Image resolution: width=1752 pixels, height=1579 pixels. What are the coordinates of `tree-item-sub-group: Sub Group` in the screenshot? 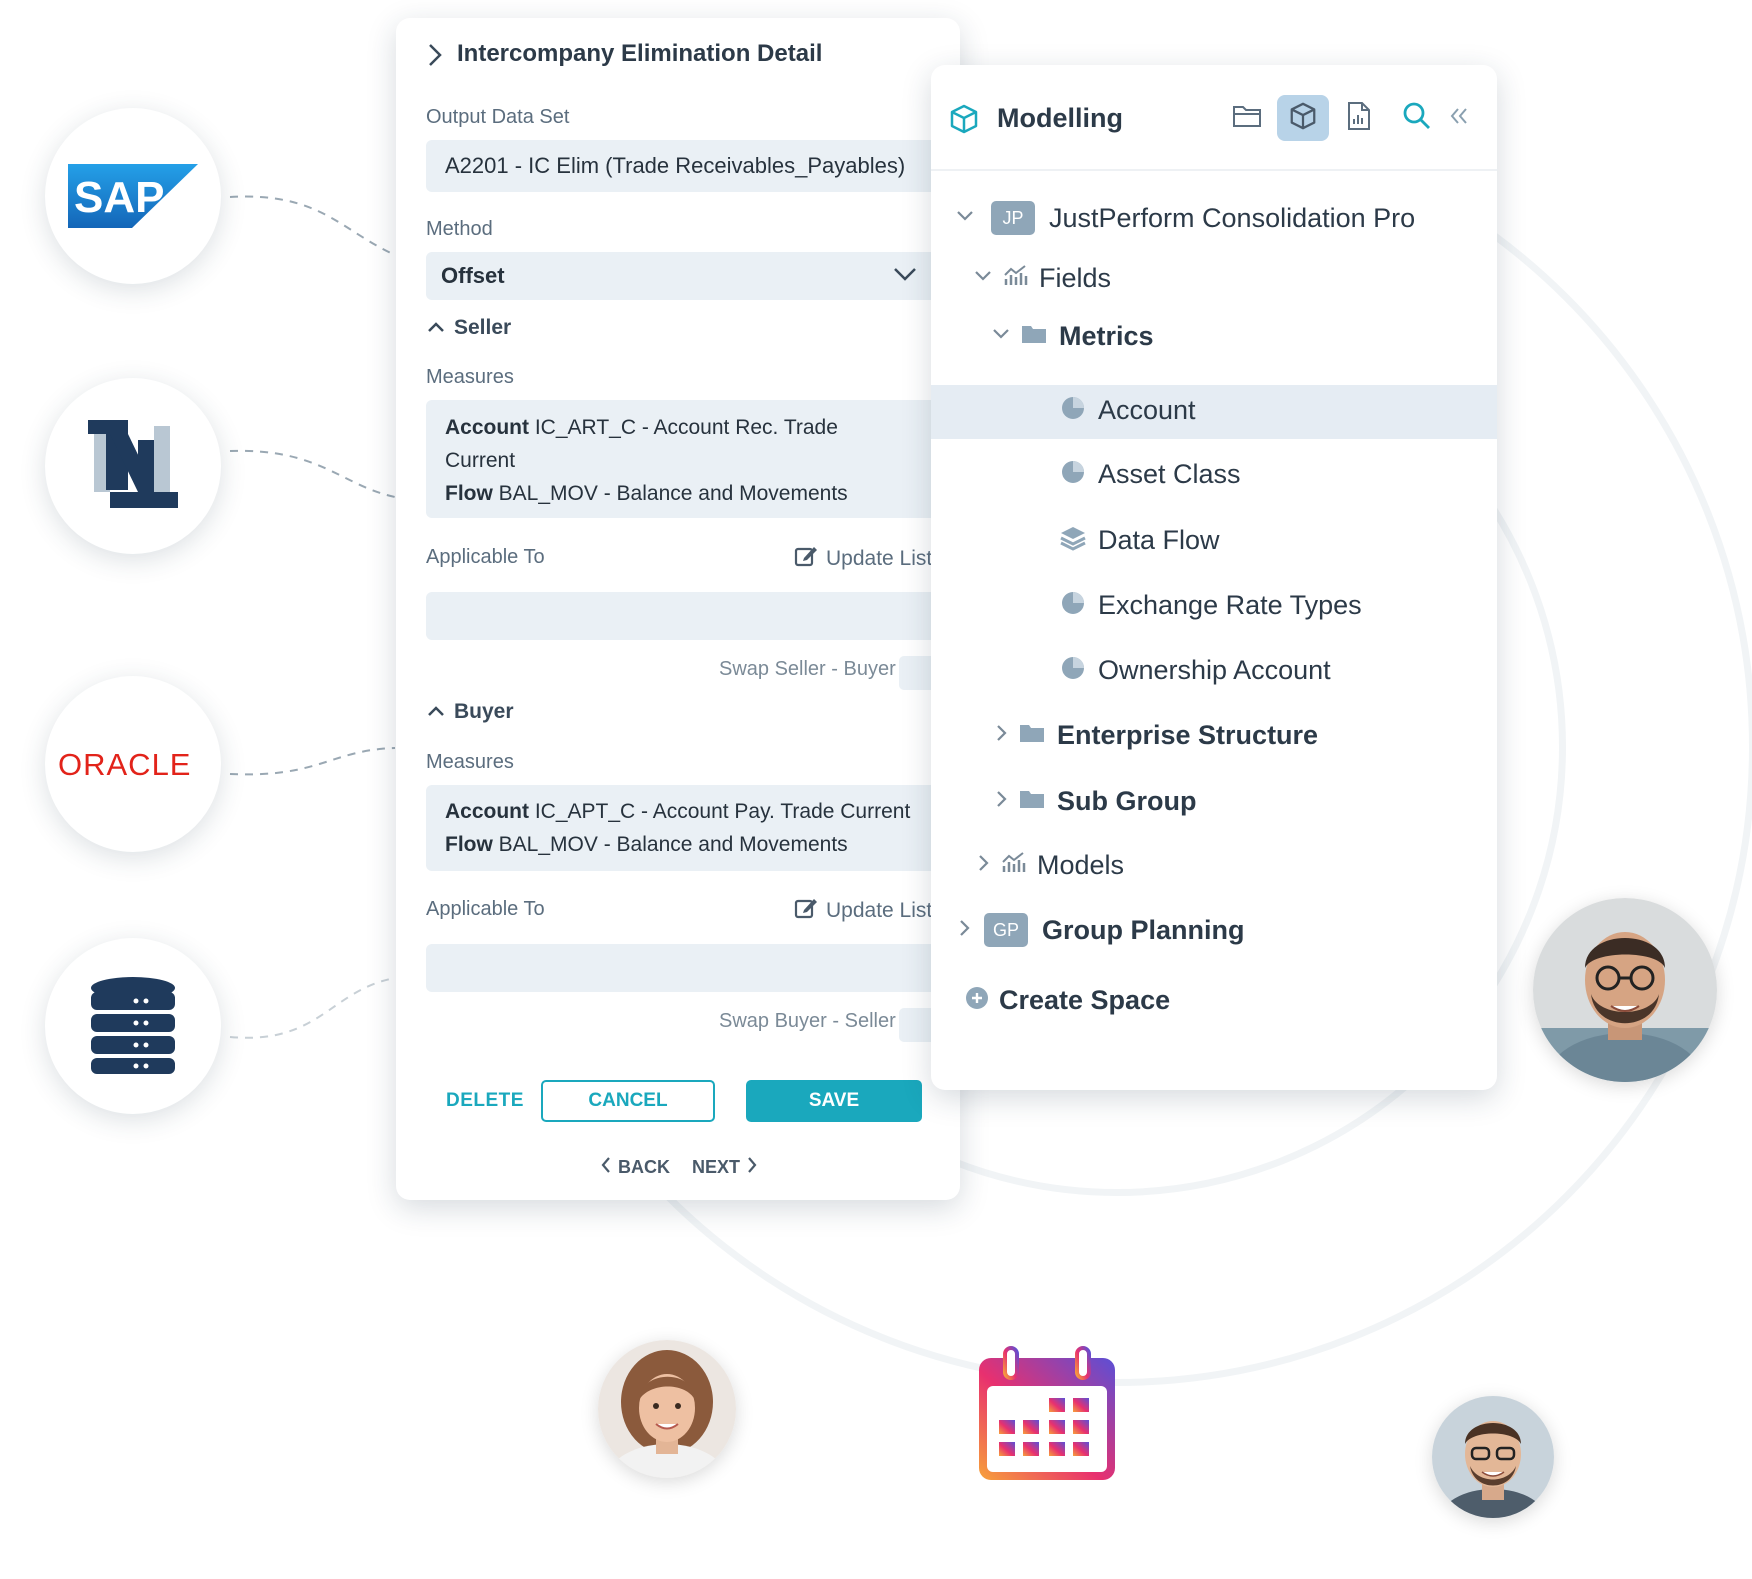 It's located at (1095, 801).